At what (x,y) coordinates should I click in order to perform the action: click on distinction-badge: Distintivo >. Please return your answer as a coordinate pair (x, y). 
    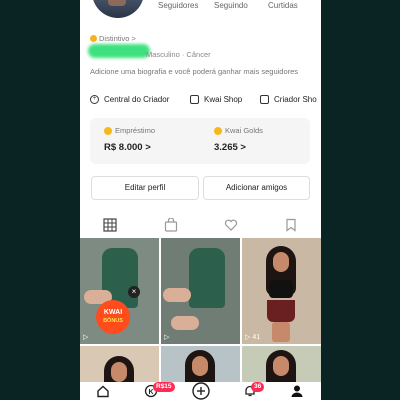
    Looking at the image, I should click on (113, 38).